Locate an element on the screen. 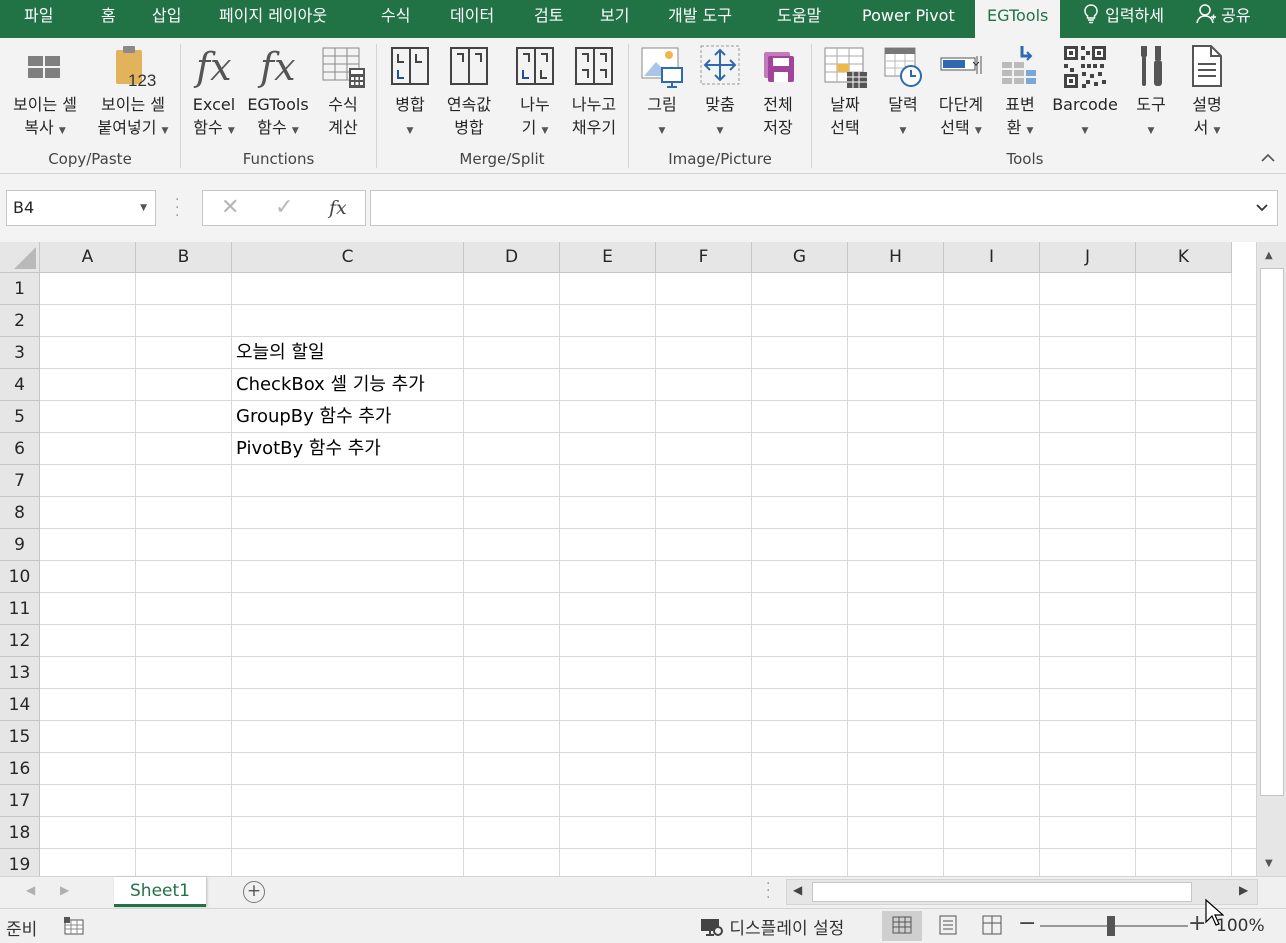  expand-formula-bar-icon is located at coordinates (1262, 208).